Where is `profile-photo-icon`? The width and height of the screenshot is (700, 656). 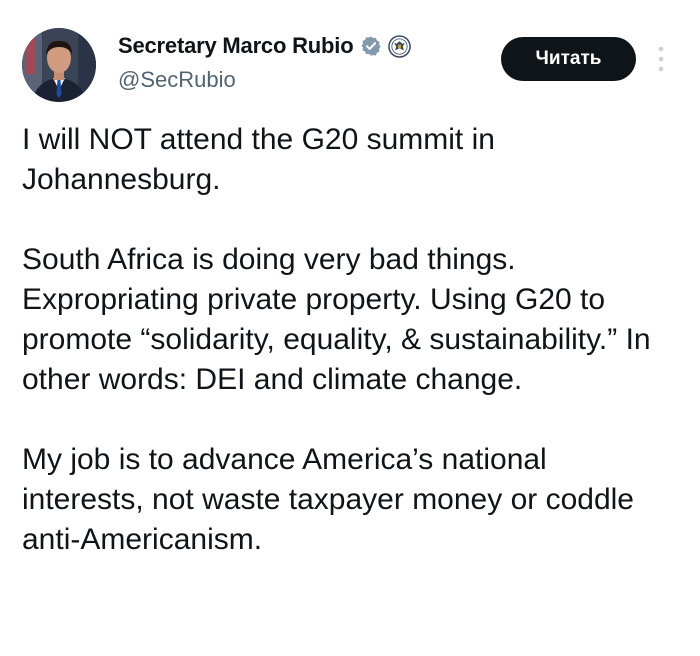
profile-photo-icon is located at coordinates (59, 65).